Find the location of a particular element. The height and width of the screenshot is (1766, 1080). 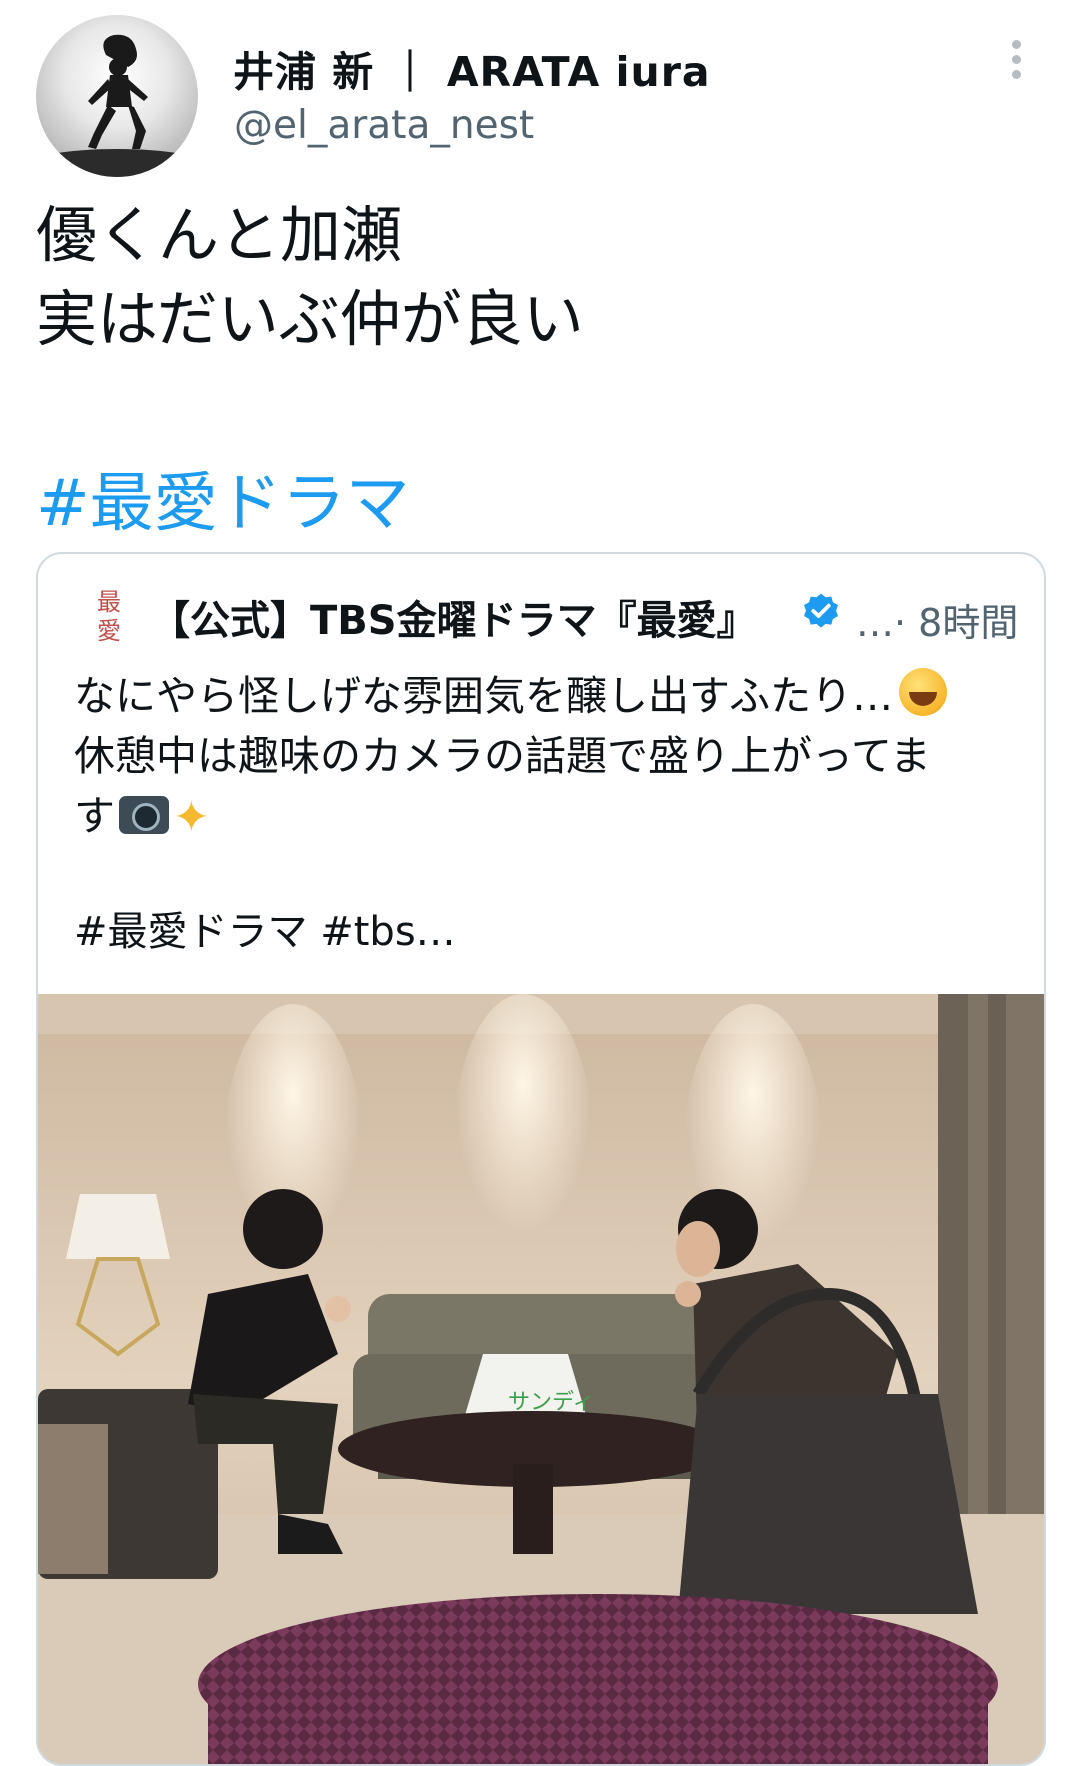

quoted-avatar-logo-text: 最愛 is located at coordinates (109, 616).